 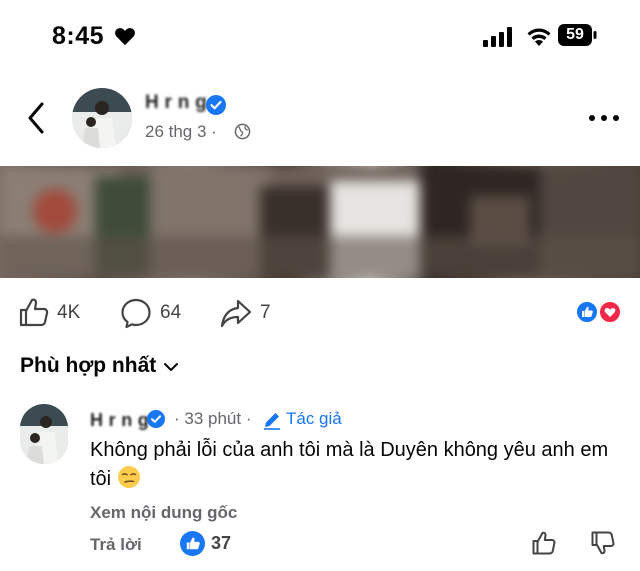 What do you see at coordinates (221, 543) in the screenshot?
I see `comment-like-count: 37` at bounding box center [221, 543].